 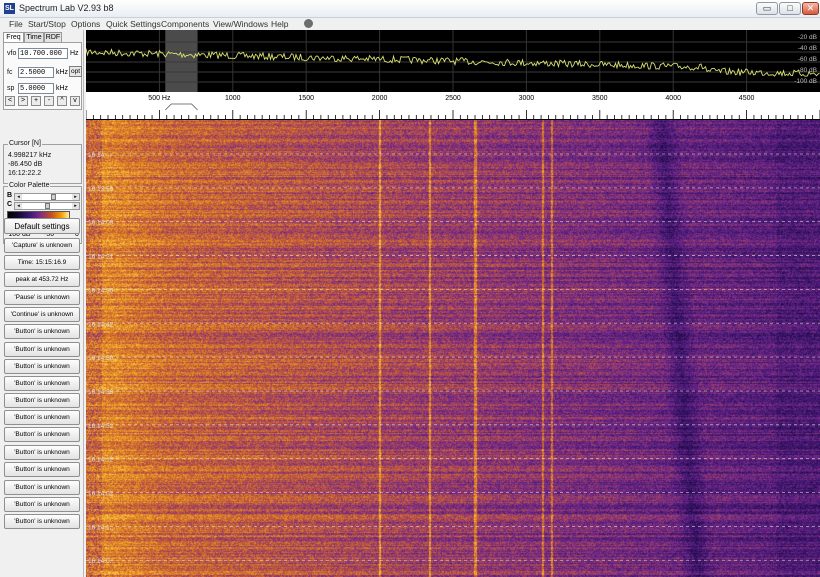 What do you see at coordinates (42, 504) in the screenshot?
I see `user-button-11: 'Button' is unknown` at bounding box center [42, 504].